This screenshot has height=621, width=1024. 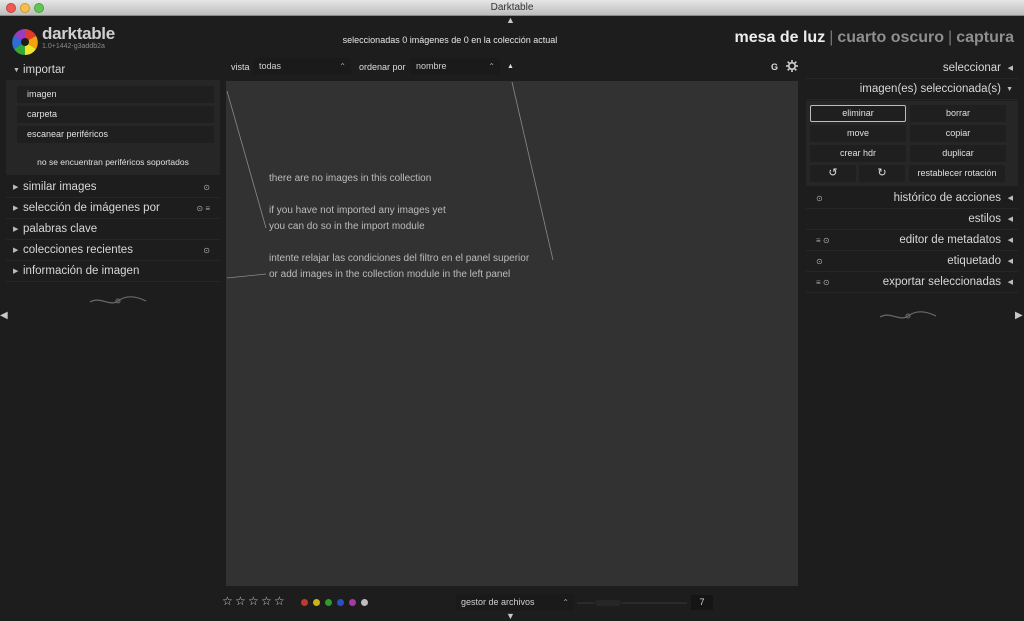 What do you see at coordinates (352, 602) in the screenshot?
I see `color-label-purple` at bounding box center [352, 602].